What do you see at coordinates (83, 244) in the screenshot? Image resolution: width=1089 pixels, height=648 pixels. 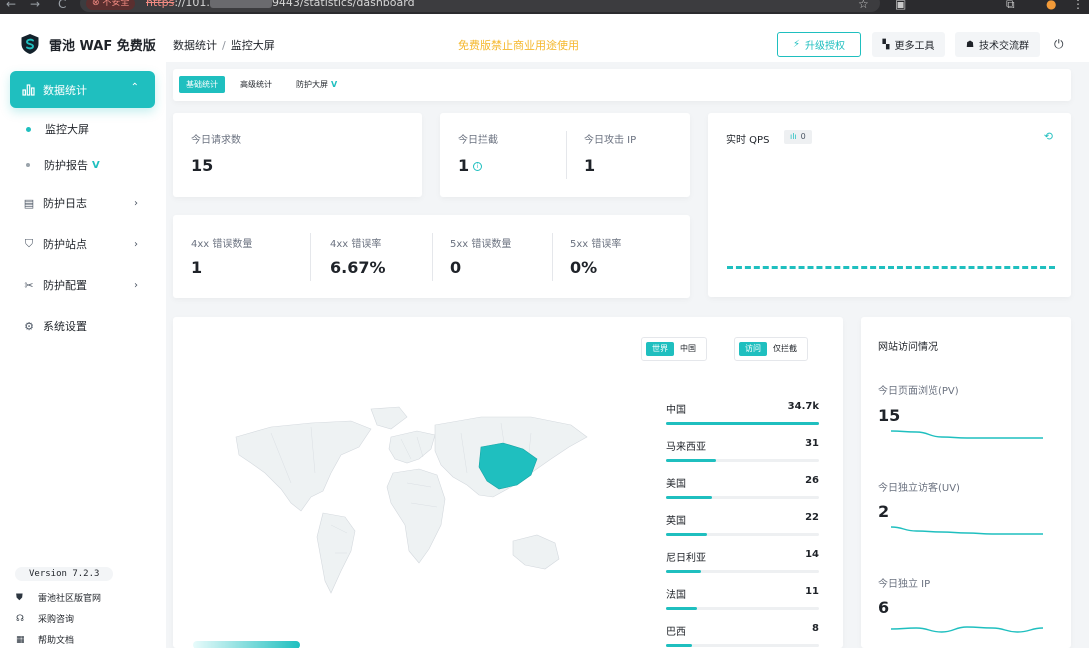 I see `sidebar-item-sites: ⛉ 防护站点 ›` at bounding box center [83, 244].